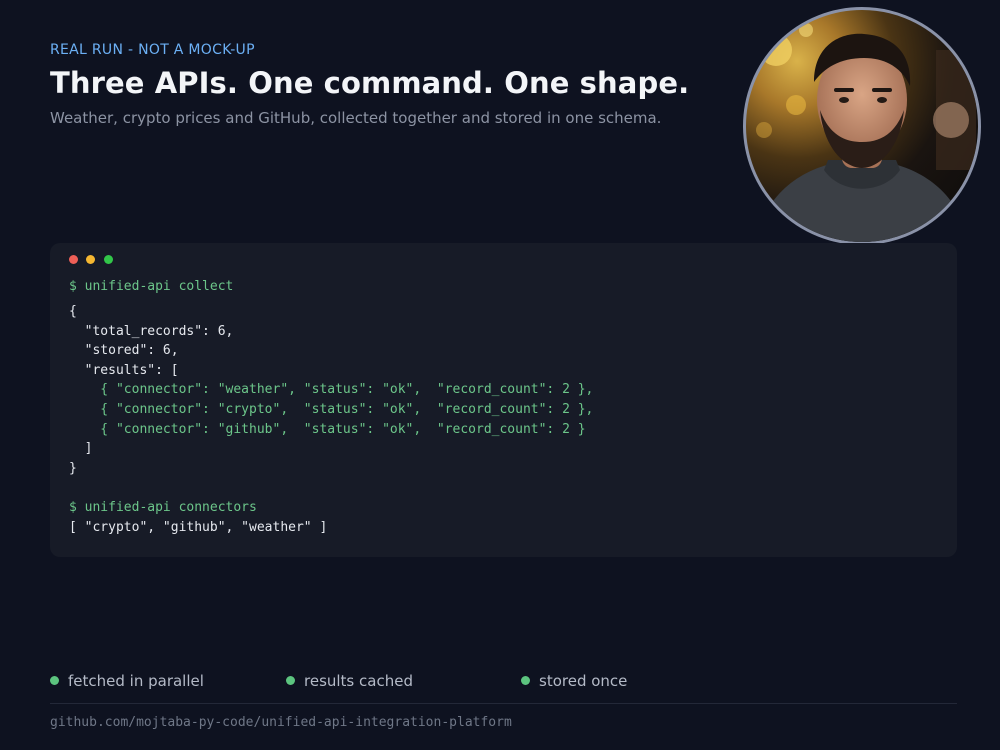  I want to click on feature-item: results cached, so click(349, 681).